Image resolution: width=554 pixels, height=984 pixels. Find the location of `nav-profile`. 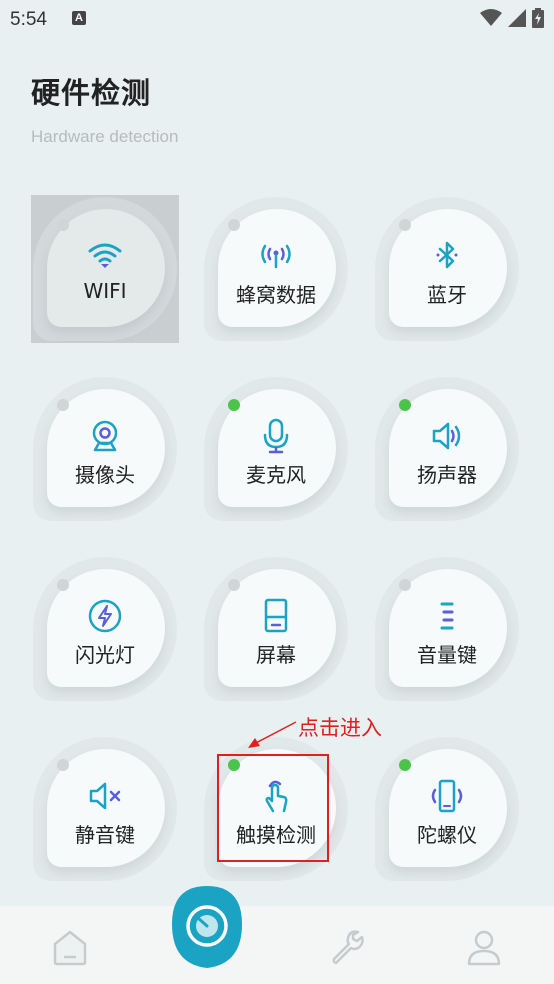

nav-profile is located at coordinates (484, 948).